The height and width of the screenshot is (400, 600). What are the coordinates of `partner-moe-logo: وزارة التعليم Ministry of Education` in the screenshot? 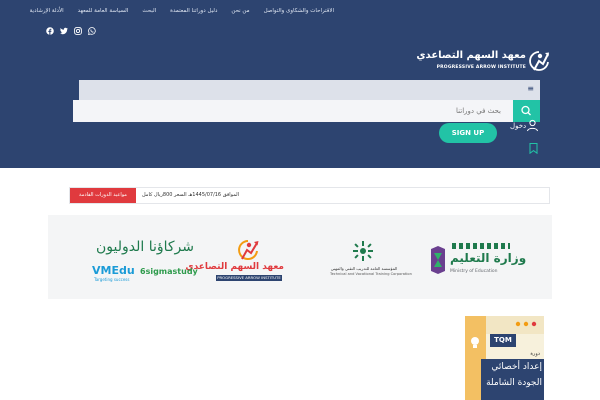 It's located at (478, 264).